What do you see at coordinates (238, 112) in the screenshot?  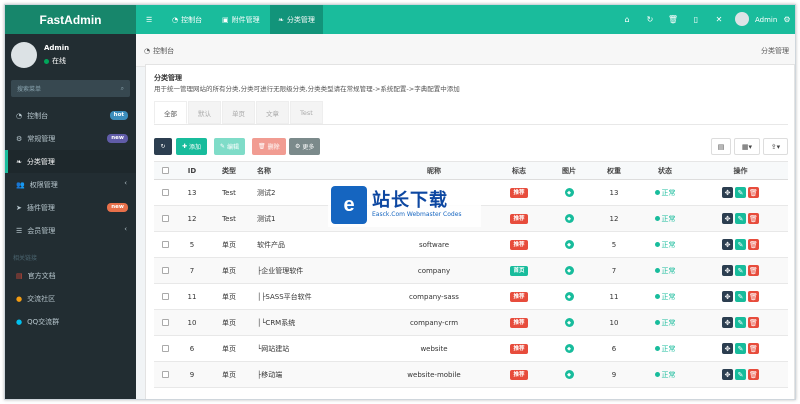 I see `tab-page: 单页` at bounding box center [238, 112].